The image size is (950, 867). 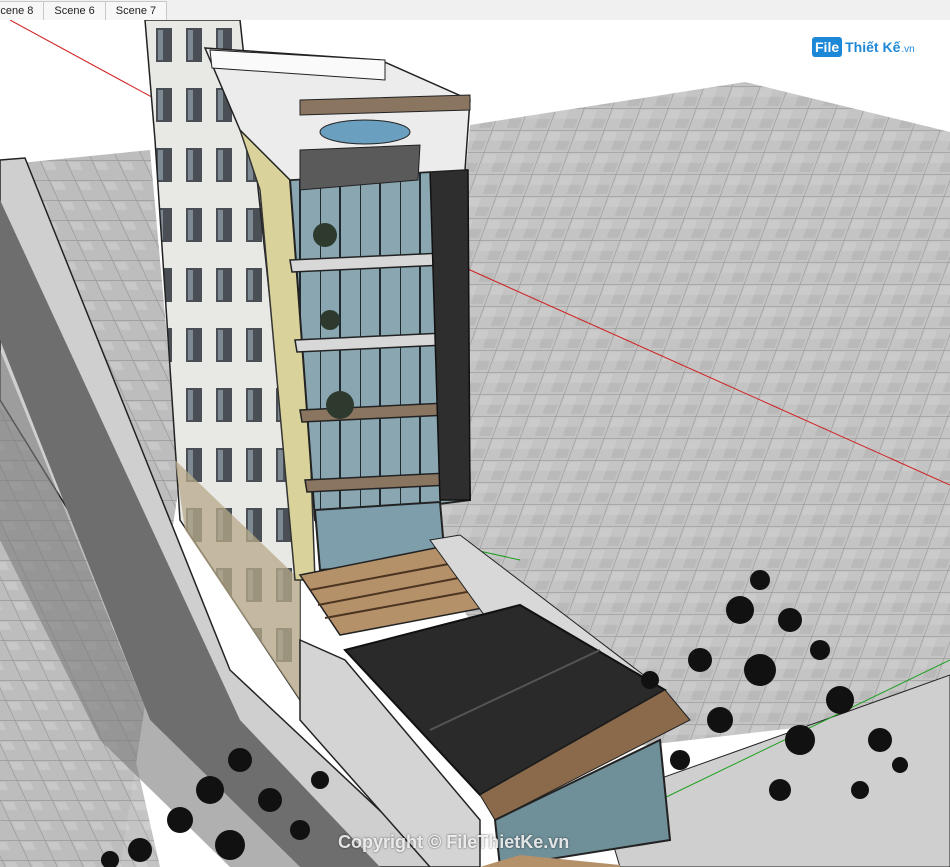 What do you see at coordinates (908, 49) in the screenshot?
I see `logo-tld: .vn` at bounding box center [908, 49].